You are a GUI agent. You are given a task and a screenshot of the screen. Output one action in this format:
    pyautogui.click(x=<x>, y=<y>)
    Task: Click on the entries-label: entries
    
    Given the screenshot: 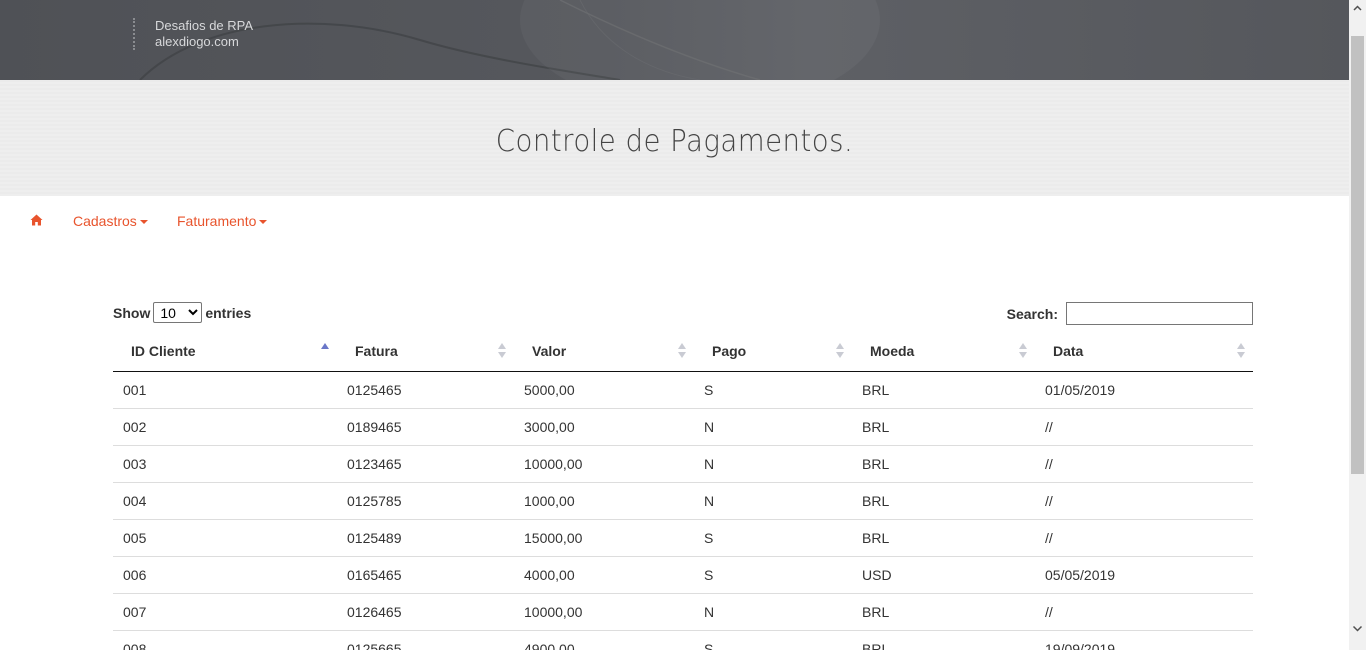 What is the action you would take?
    pyautogui.click(x=228, y=312)
    